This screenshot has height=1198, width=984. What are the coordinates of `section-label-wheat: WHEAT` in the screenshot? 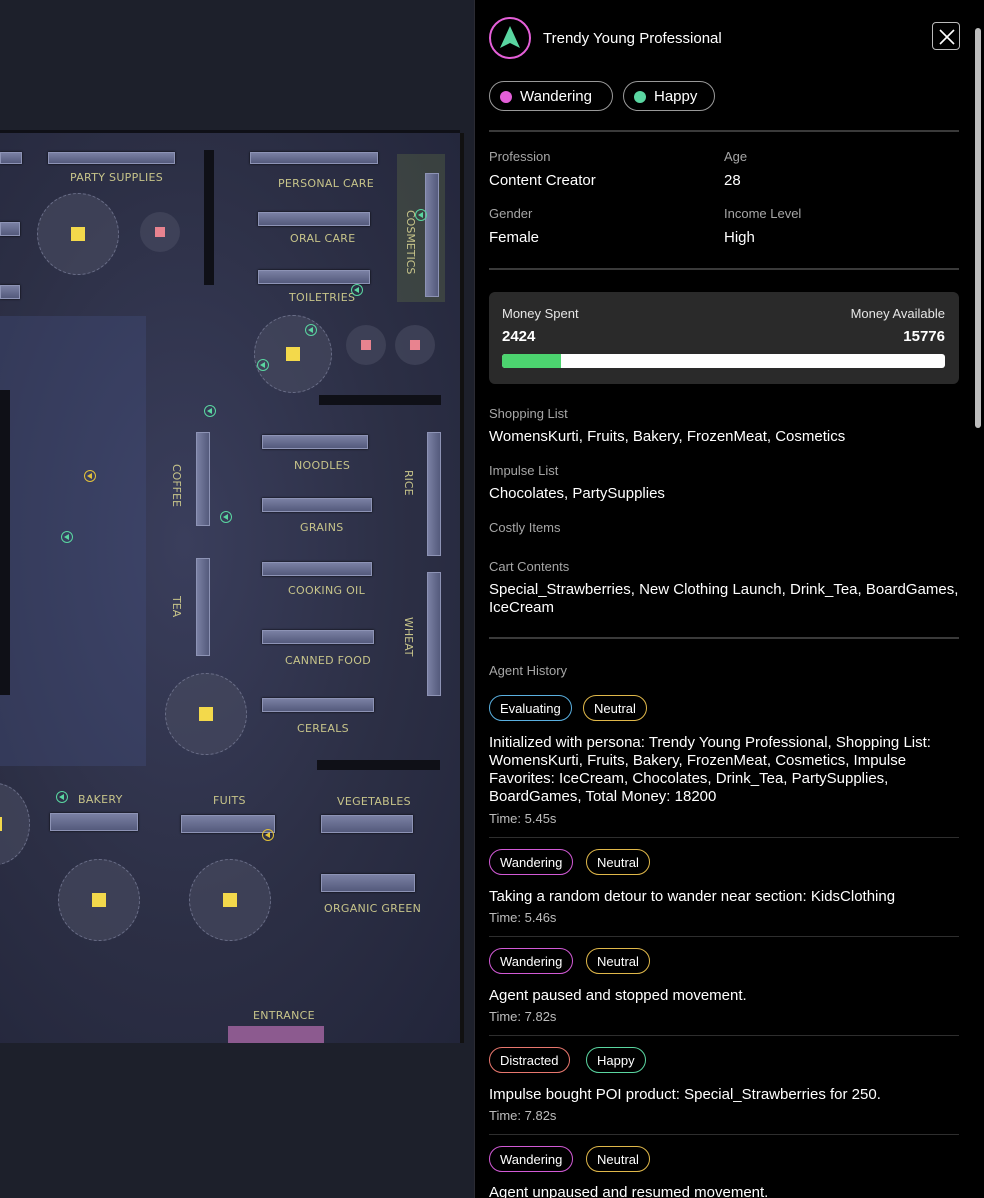 It's located at (408, 637).